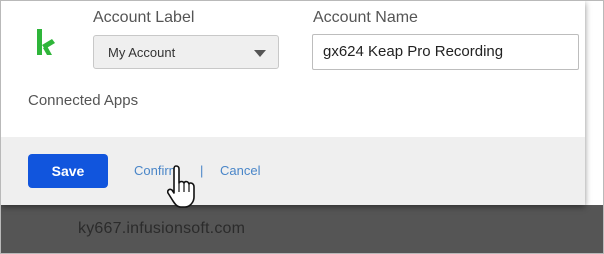  What do you see at coordinates (181, 186) in the screenshot?
I see `hand-pointer-cursor-icon` at bounding box center [181, 186].